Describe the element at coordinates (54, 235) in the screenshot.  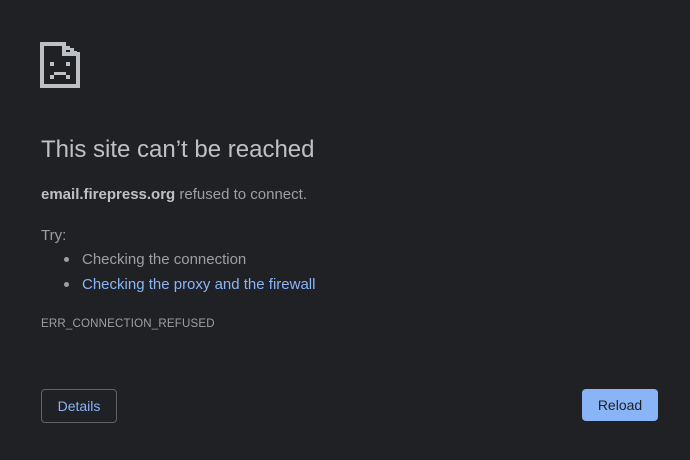
I see `try-label: Try:` at that location.